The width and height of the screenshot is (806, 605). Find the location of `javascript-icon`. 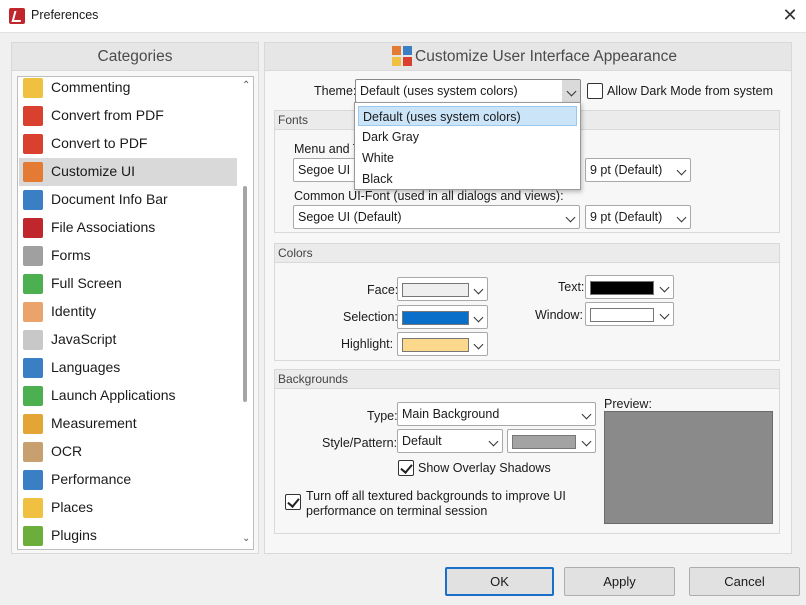

javascript-icon is located at coordinates (33, 340).